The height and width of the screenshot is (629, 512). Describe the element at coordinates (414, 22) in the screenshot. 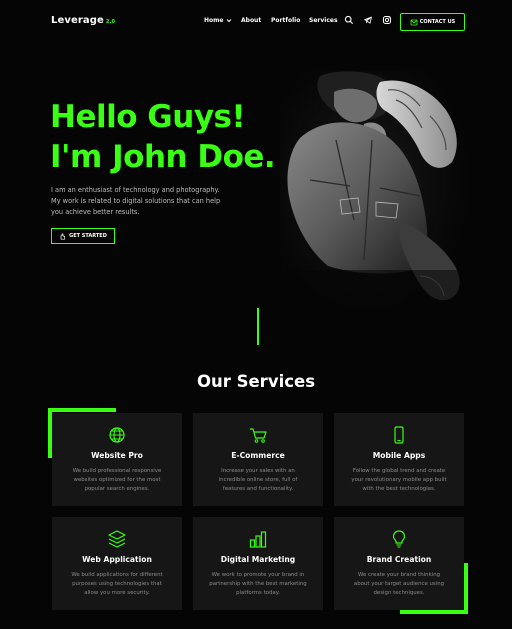

I see `phone-icon` at that location.